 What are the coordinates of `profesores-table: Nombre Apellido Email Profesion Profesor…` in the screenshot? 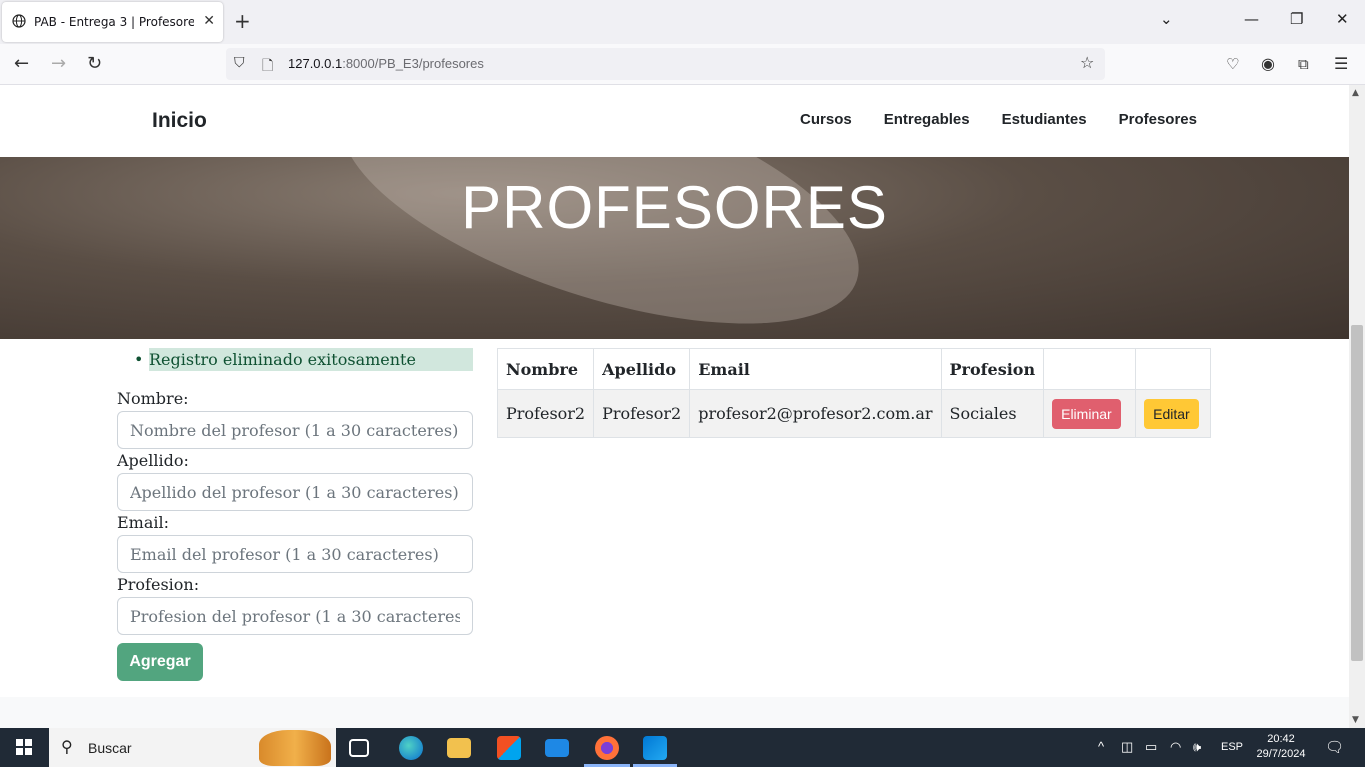 It's located at (854, 393).